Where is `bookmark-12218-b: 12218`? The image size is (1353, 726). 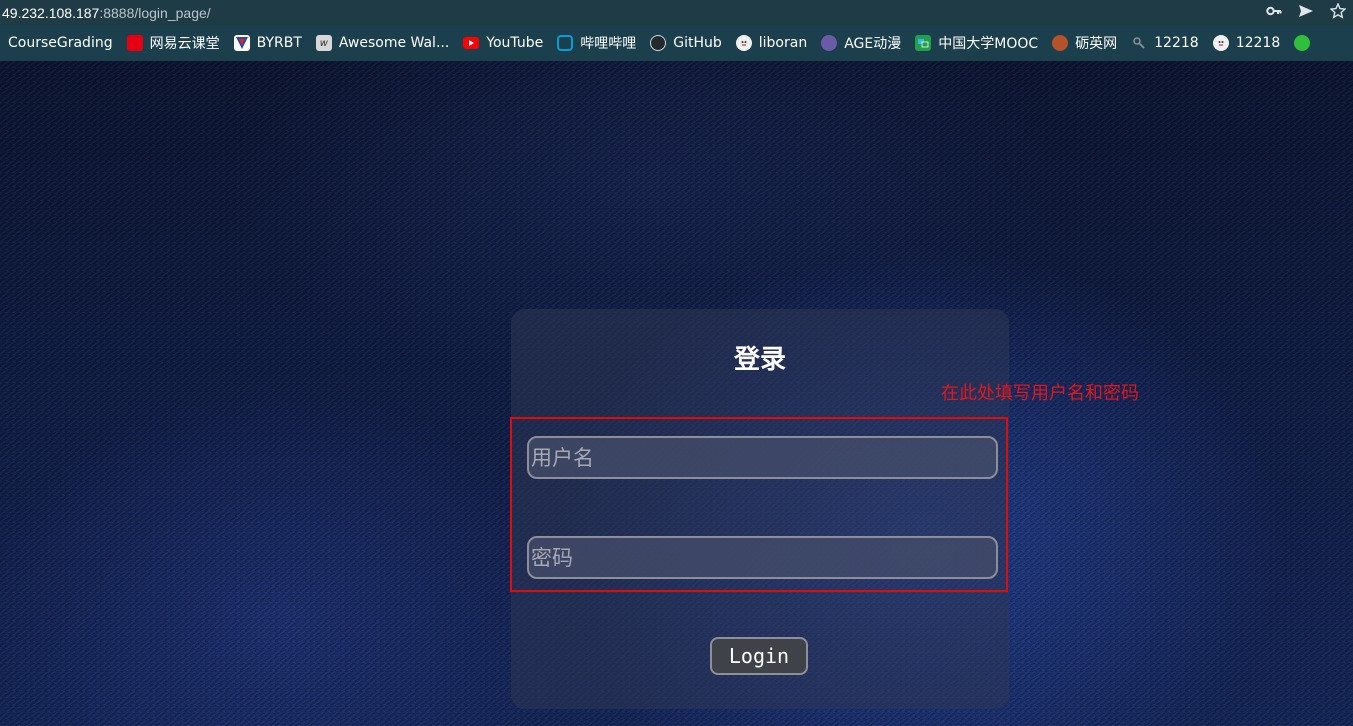 bookmark-12218-b: 12218 is located at coordinates (1246, 43).